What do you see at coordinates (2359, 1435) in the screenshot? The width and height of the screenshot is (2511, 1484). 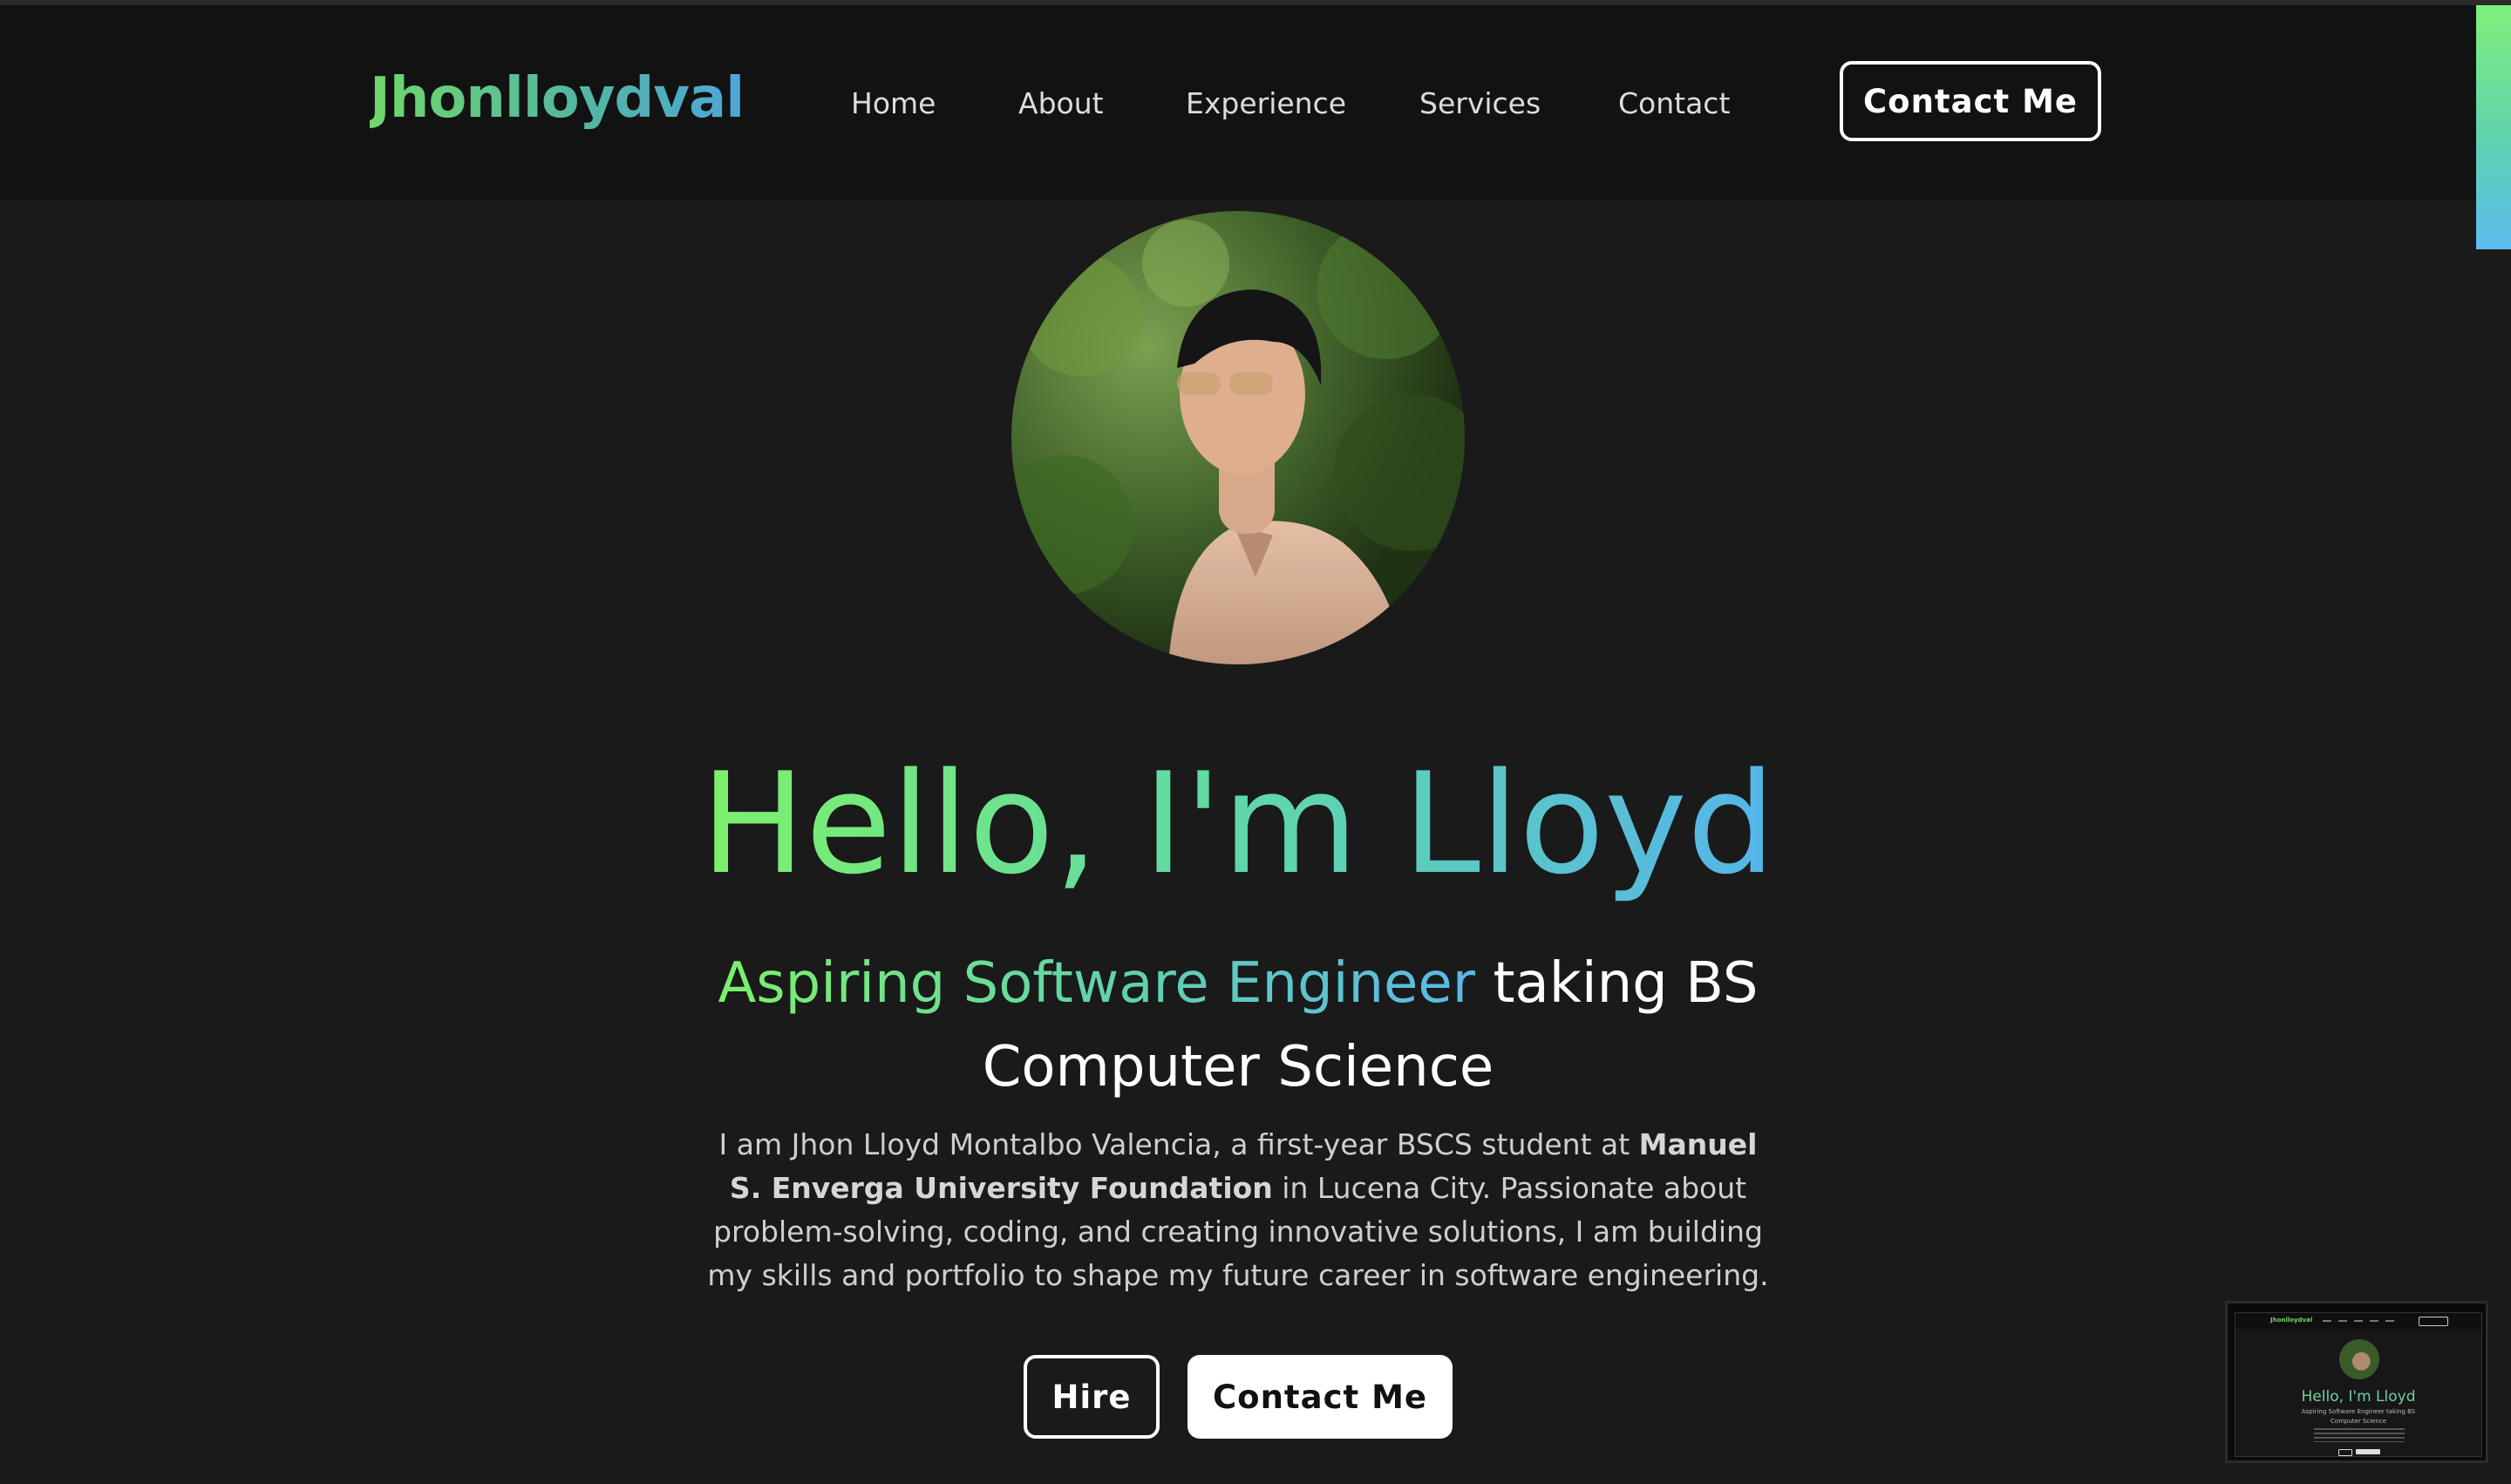 I see `thumbnail-bio-lines` at bounding box center [2359, 1435].